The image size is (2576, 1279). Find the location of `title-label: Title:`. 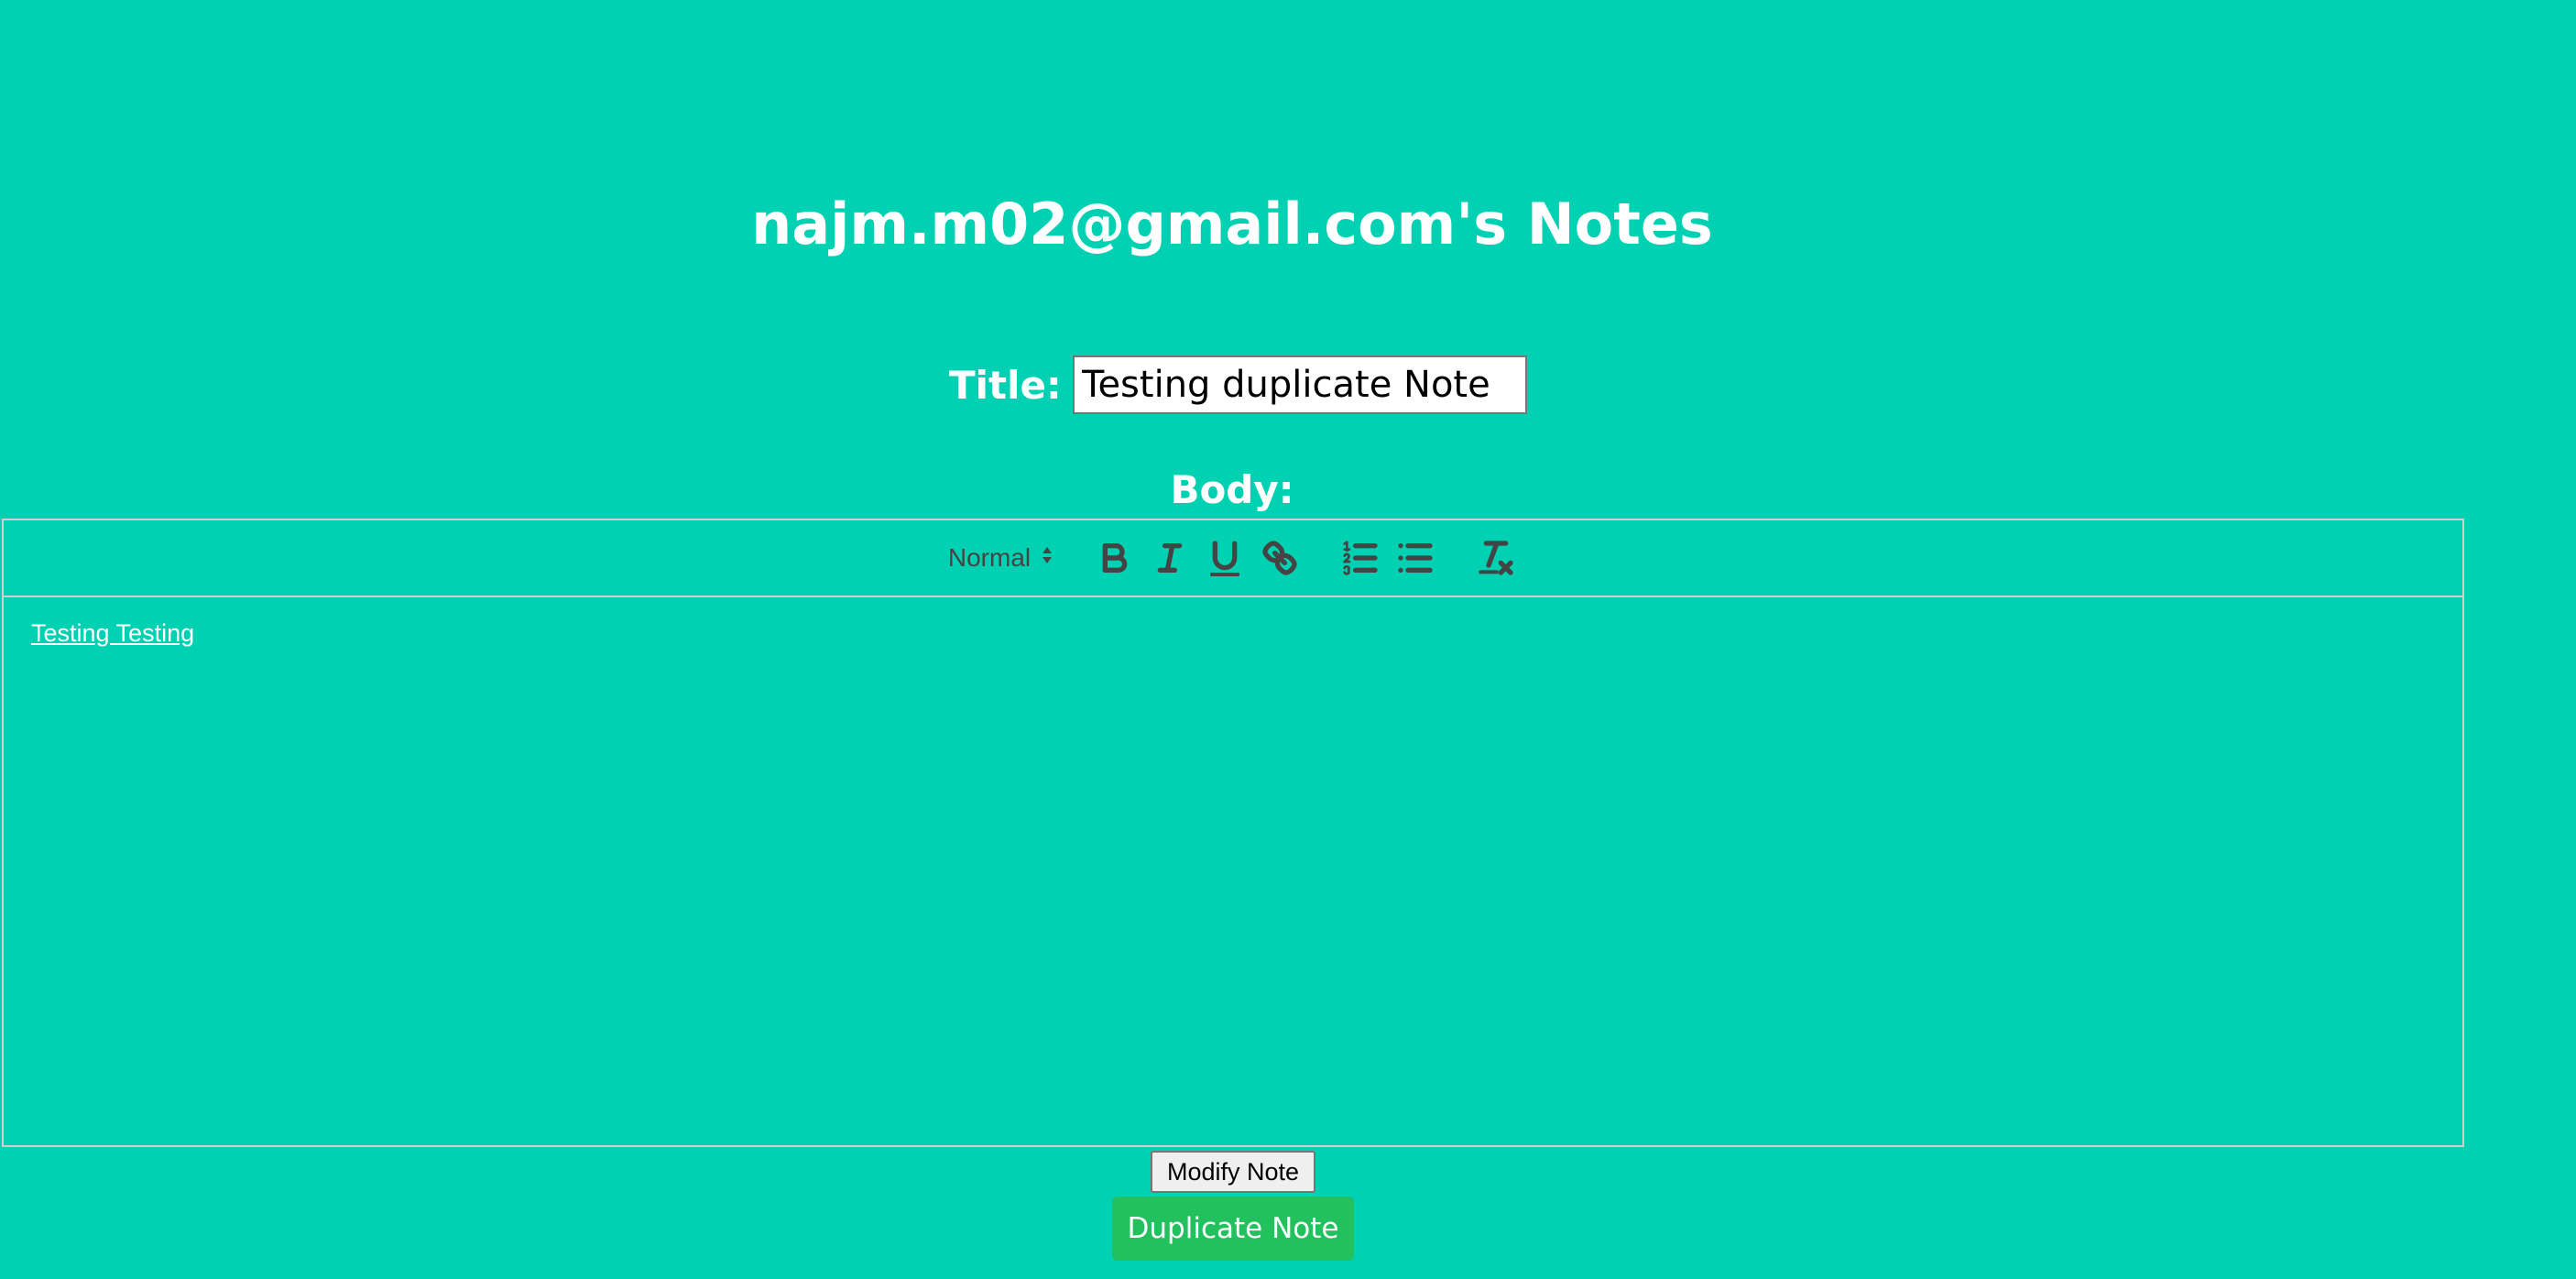

title-label: Title: is located at coordinates (1006, 385).